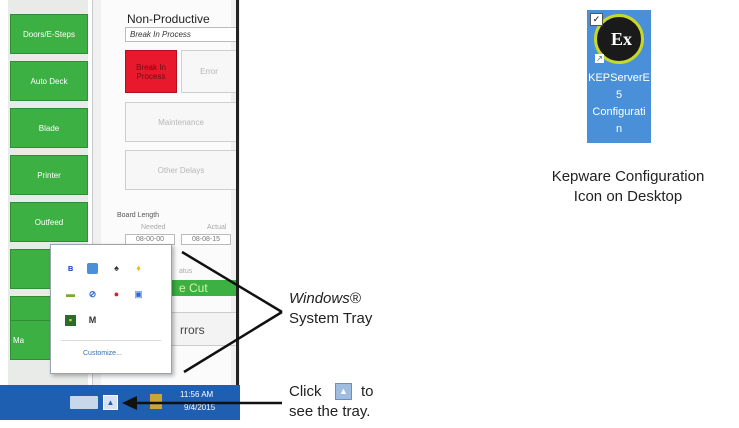  What do you see at coordinates (232, 282) in the screenshot?
I see `tray-callout-line-top` at bounding box center [232, 282].